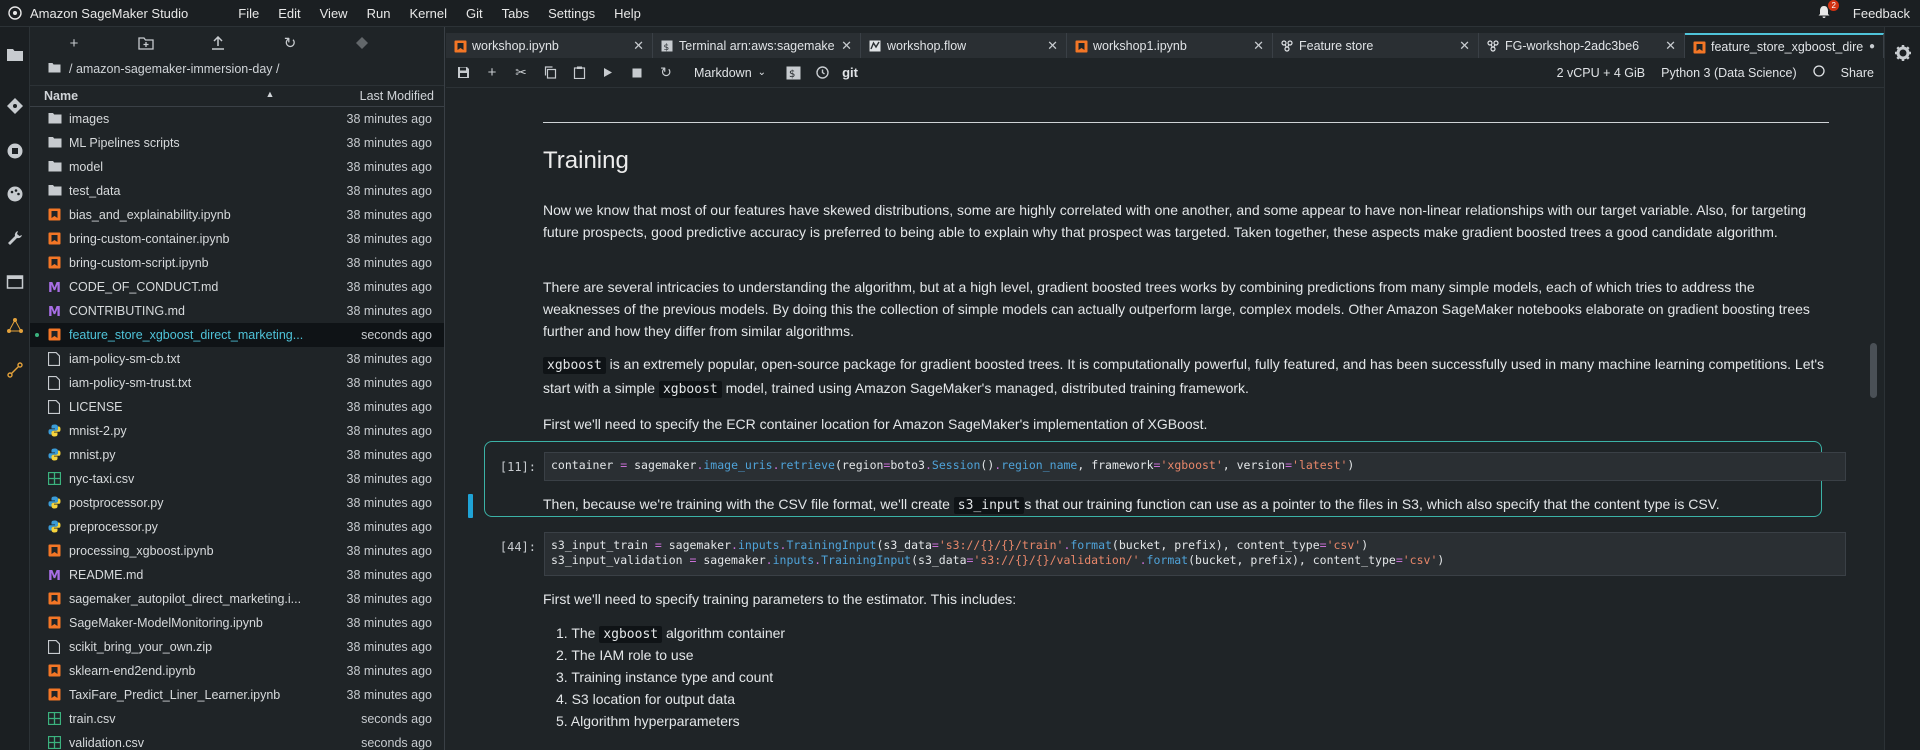 This screenshot has width=1920, height=750. Describe the element at coordinates (237, 527) in the screenshot. I see `file-row: preprocessor.py 38 minutes ago` at that location.